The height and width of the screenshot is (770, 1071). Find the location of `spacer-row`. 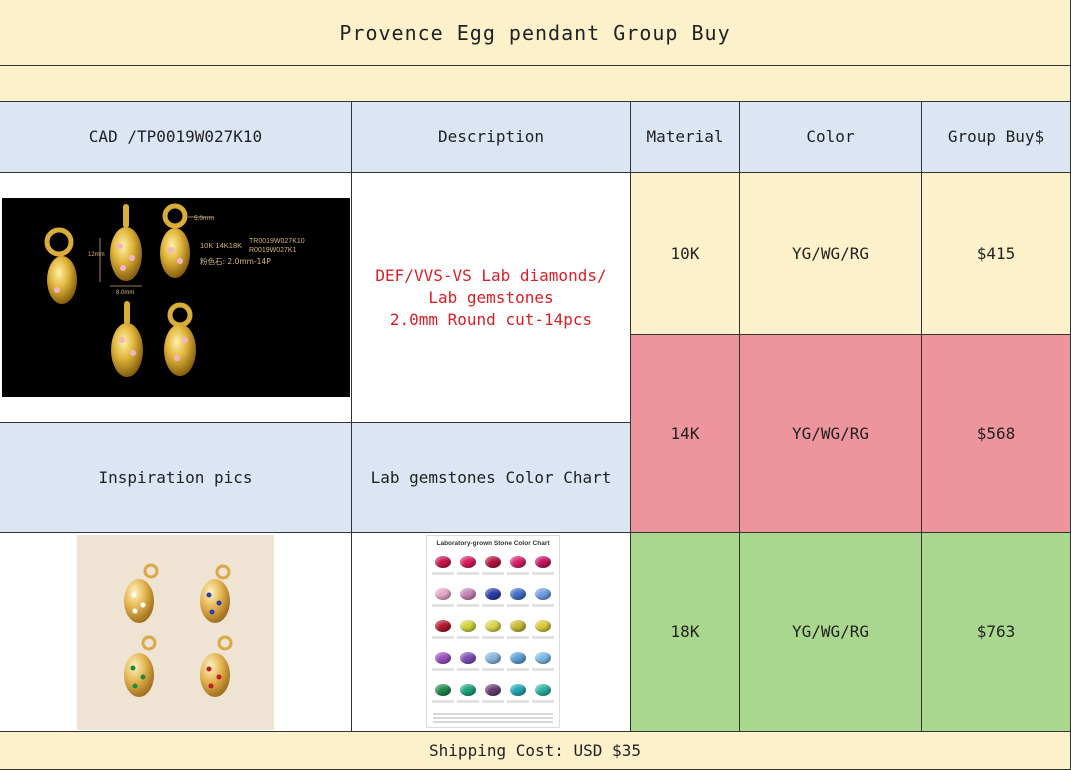

spacer-row is located at coordinates (535, 84).